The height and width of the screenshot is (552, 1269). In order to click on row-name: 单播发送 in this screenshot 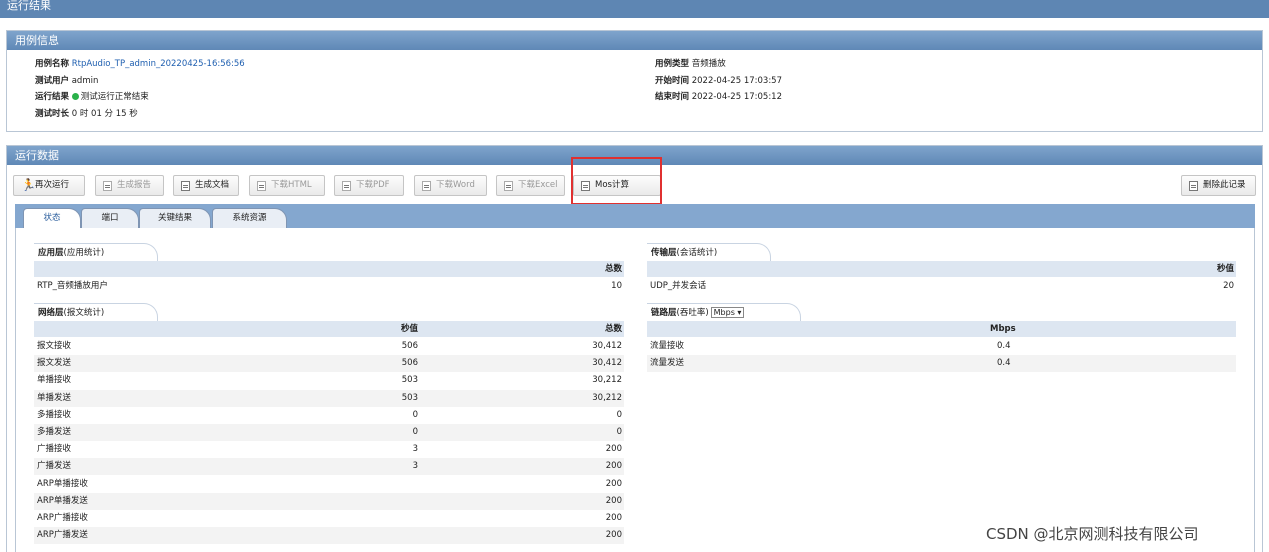, I will do `click(54, 397)`.